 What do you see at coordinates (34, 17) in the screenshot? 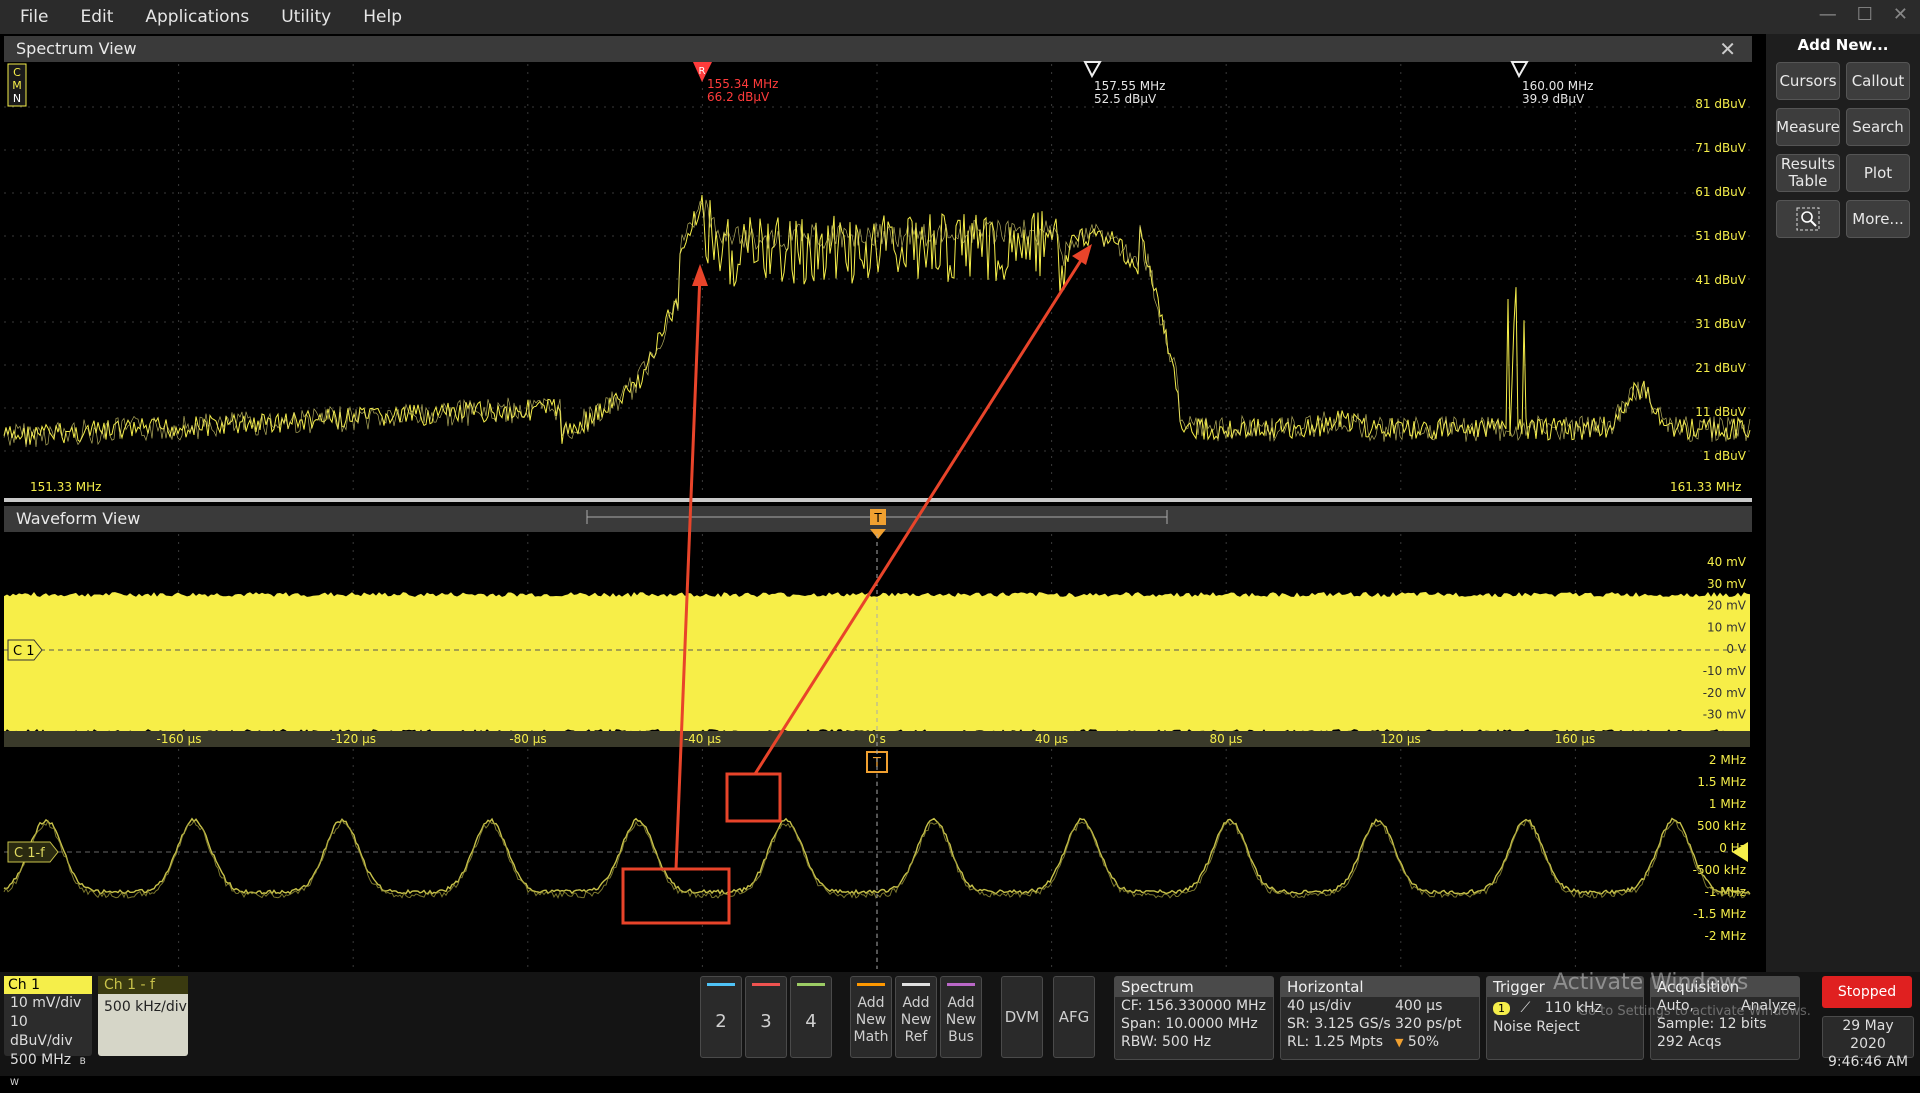
I see `menu-file: File` at bounding box center [34, 17].